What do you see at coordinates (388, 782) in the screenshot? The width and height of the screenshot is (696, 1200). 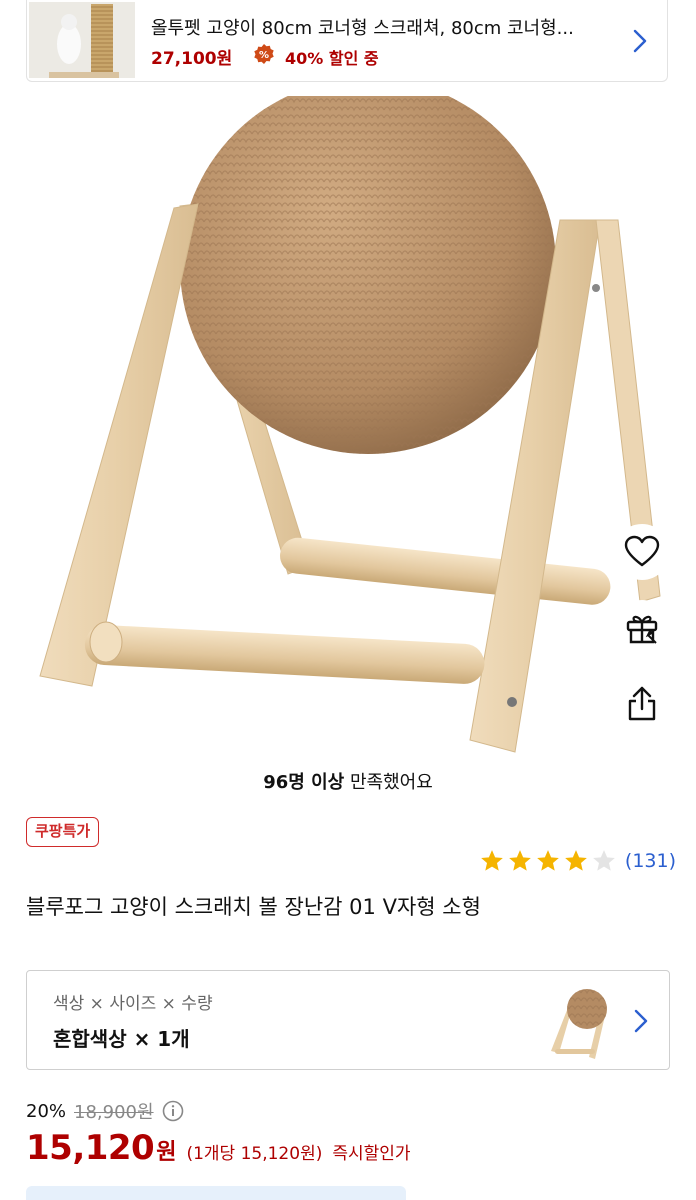 I see `satisfaction-text: 만족했어요` at bounding box center [388, 782].